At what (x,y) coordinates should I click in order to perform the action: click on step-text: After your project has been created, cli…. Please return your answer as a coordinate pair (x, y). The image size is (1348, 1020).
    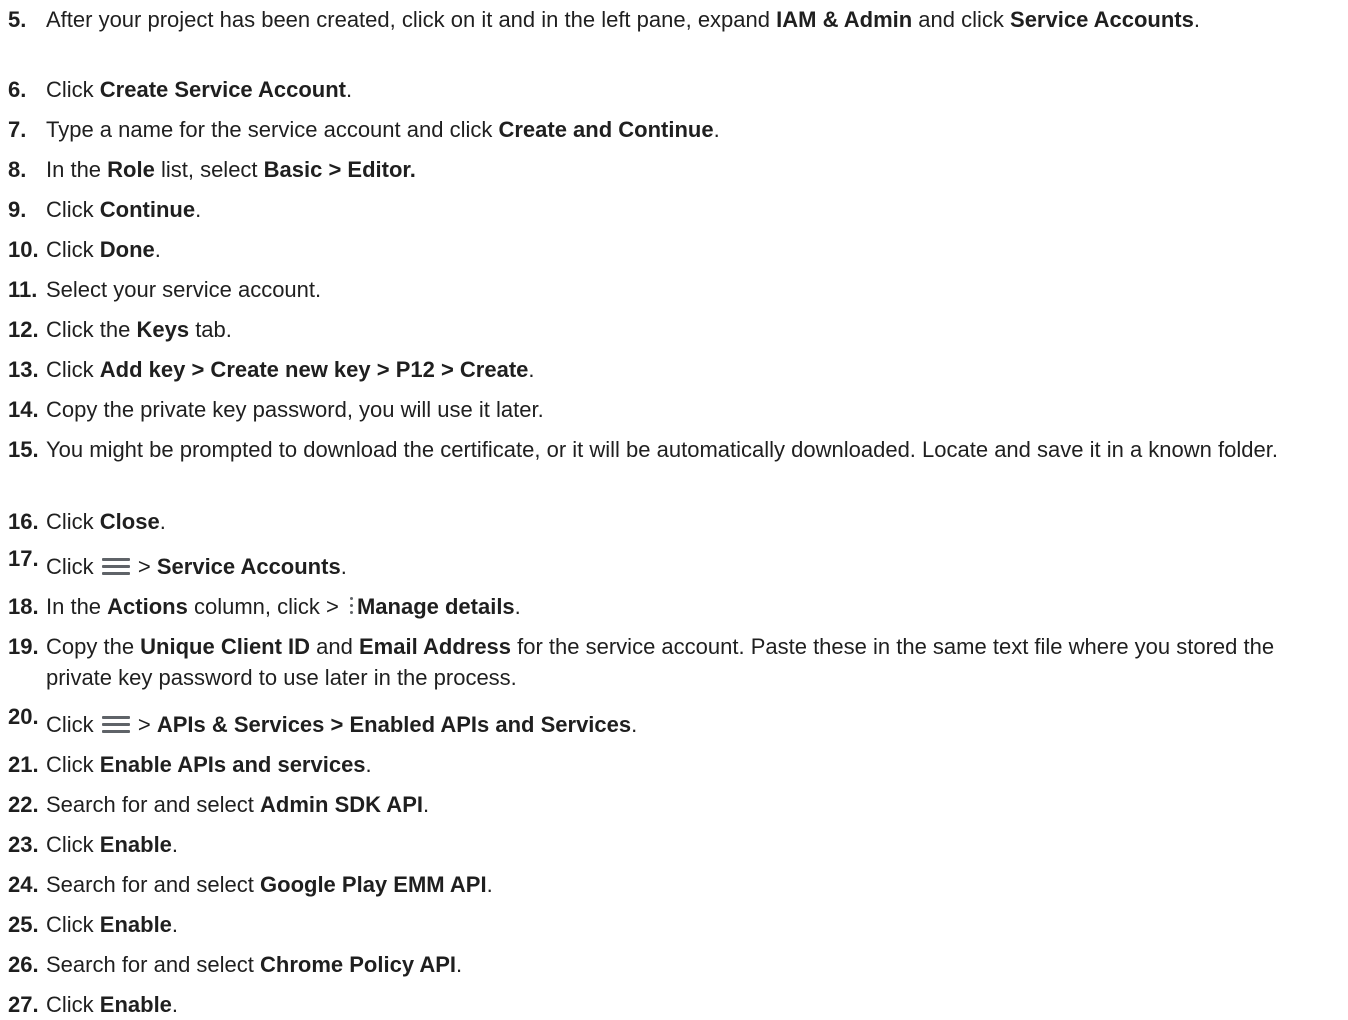
    Looking at the image, I should click on (674, 19).